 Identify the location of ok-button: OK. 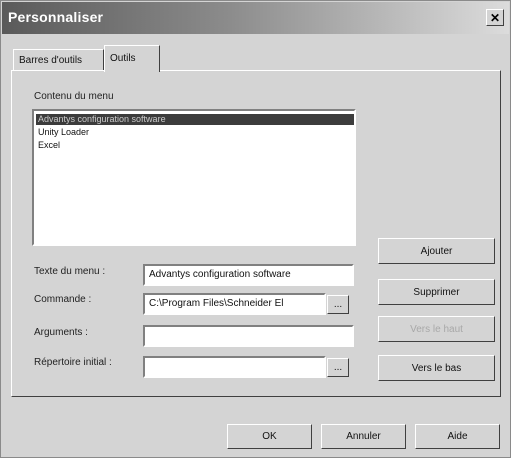
(269, 436).